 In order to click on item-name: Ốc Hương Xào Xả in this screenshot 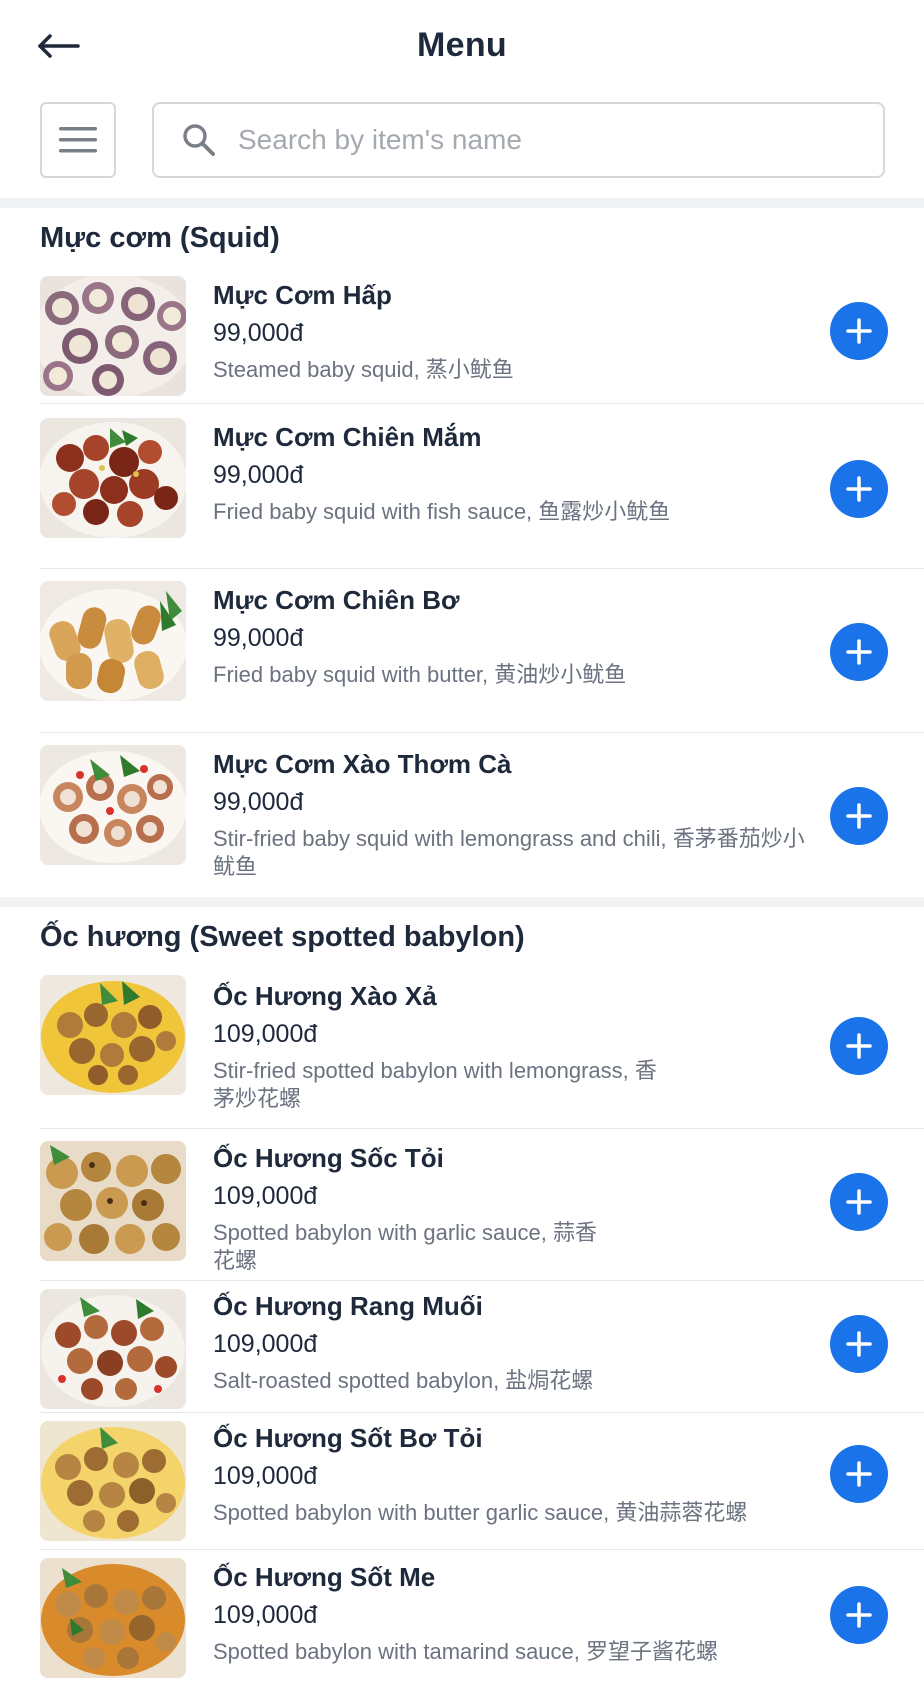, I will do `click(325, 996)`.